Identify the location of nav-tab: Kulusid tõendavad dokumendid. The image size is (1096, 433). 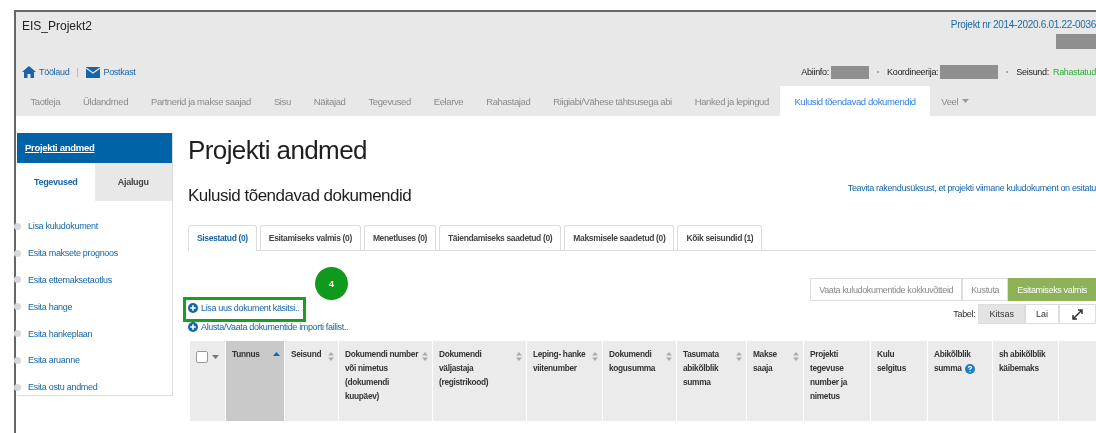
(855, 101).